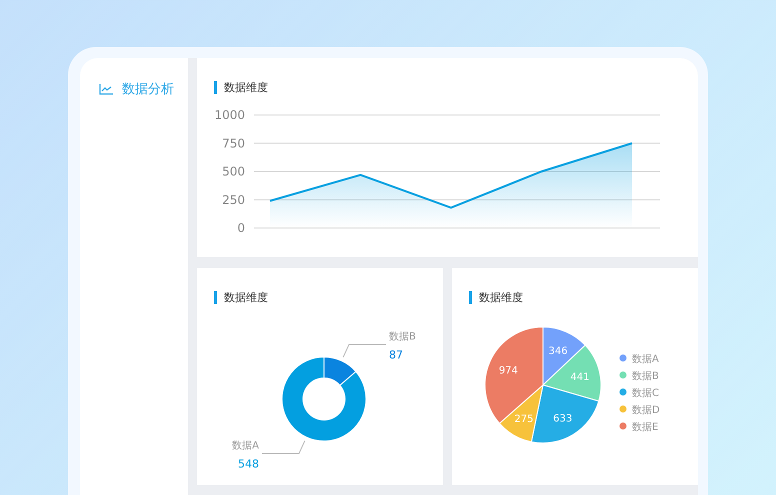 The width and height of the screenshot is (776, 495). What do you see at coordinates (645, 427) in the screenshot?
I see `legend-label: 数据E` at bounding box center [645, 427].